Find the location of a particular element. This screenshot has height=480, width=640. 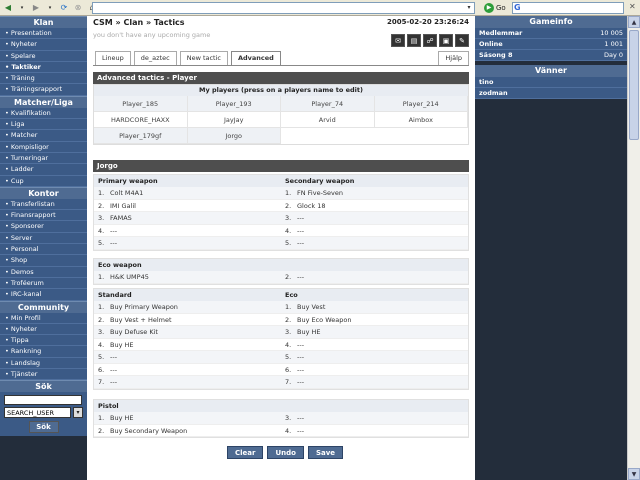

search-user-input is located at coordinates (43, 400).